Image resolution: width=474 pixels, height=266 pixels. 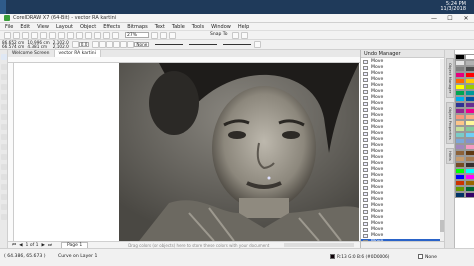 I want to click on close-button: ✕, so click(x=466, y=18).